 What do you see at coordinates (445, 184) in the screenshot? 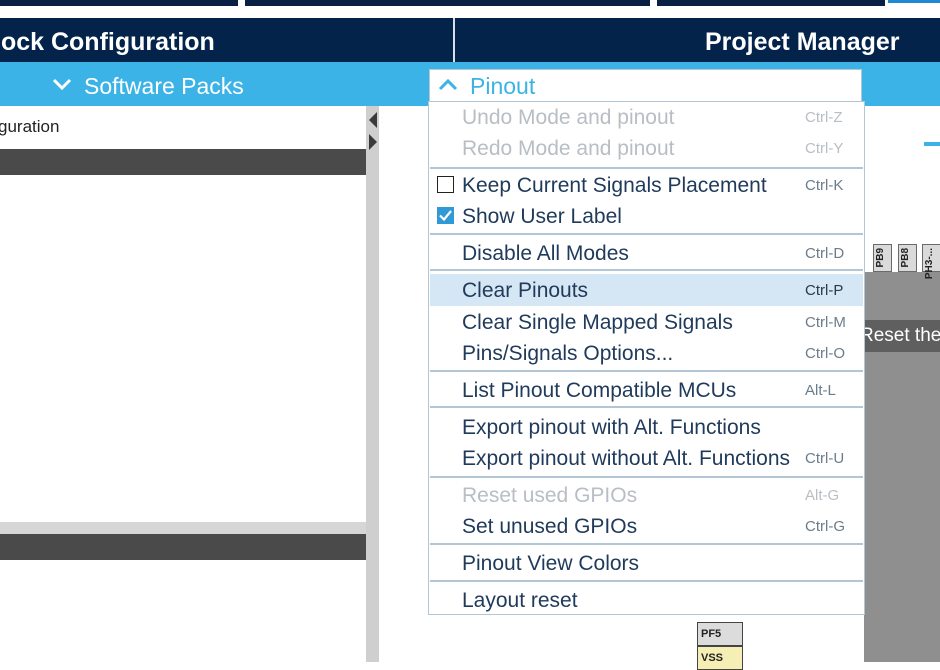
I see `keep-signals-checkbox` at bounding box center [445, 184].